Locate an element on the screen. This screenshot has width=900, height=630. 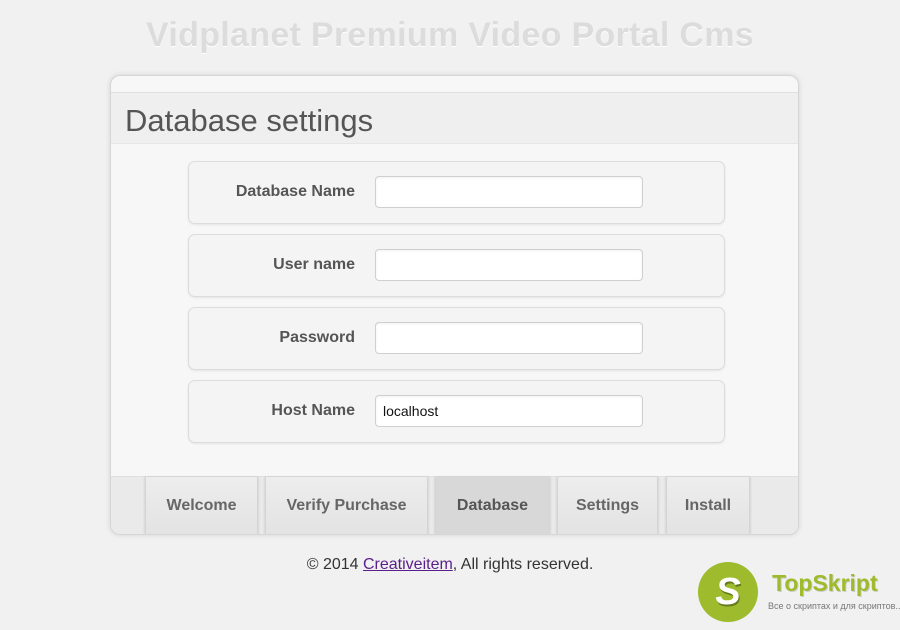
user-name-row: User name is located at coordinates (456, 265).